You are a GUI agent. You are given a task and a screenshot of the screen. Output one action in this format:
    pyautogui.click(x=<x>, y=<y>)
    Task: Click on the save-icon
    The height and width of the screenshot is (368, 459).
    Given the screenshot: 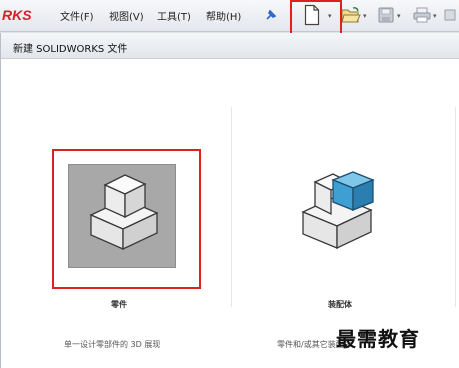 What is the action you would take?
    pyautogui.click(x=386, y=17)
    